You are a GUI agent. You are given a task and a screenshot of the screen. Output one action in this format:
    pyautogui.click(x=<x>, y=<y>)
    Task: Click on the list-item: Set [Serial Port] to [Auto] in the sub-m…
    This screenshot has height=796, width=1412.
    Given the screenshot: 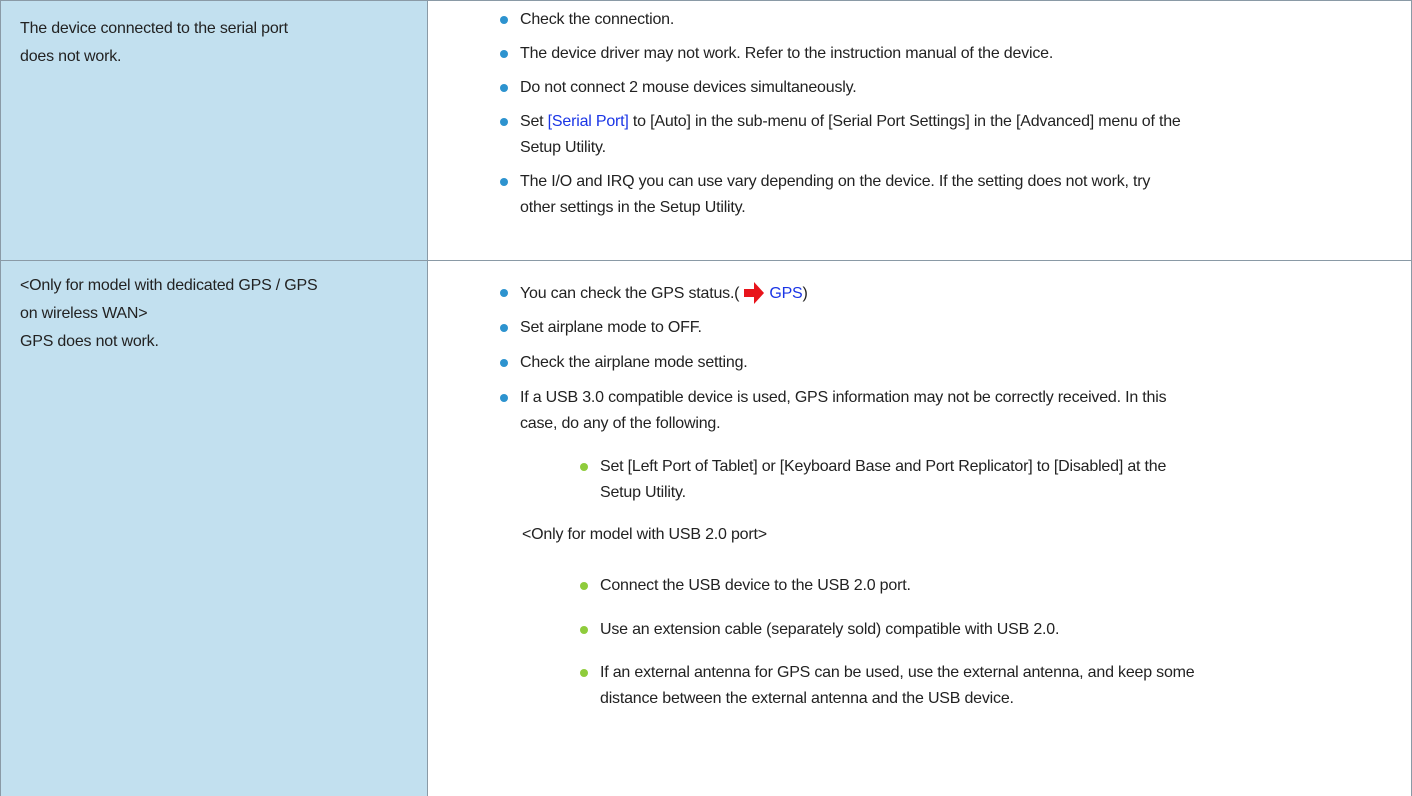 What is the action you would take?
    pyautogui.click(x=949, y=135)
    